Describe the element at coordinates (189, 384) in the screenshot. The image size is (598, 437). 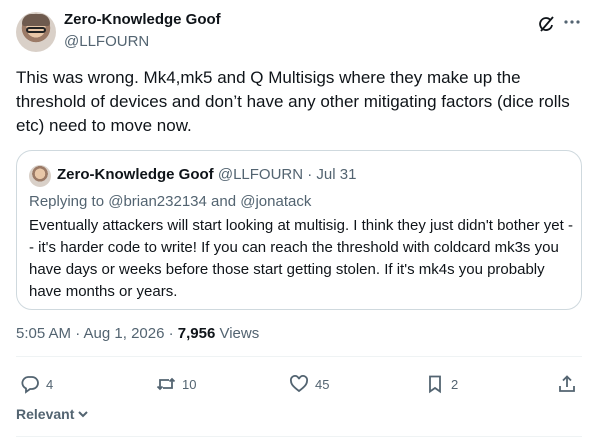
I see `retweet-count: 10` at that location.